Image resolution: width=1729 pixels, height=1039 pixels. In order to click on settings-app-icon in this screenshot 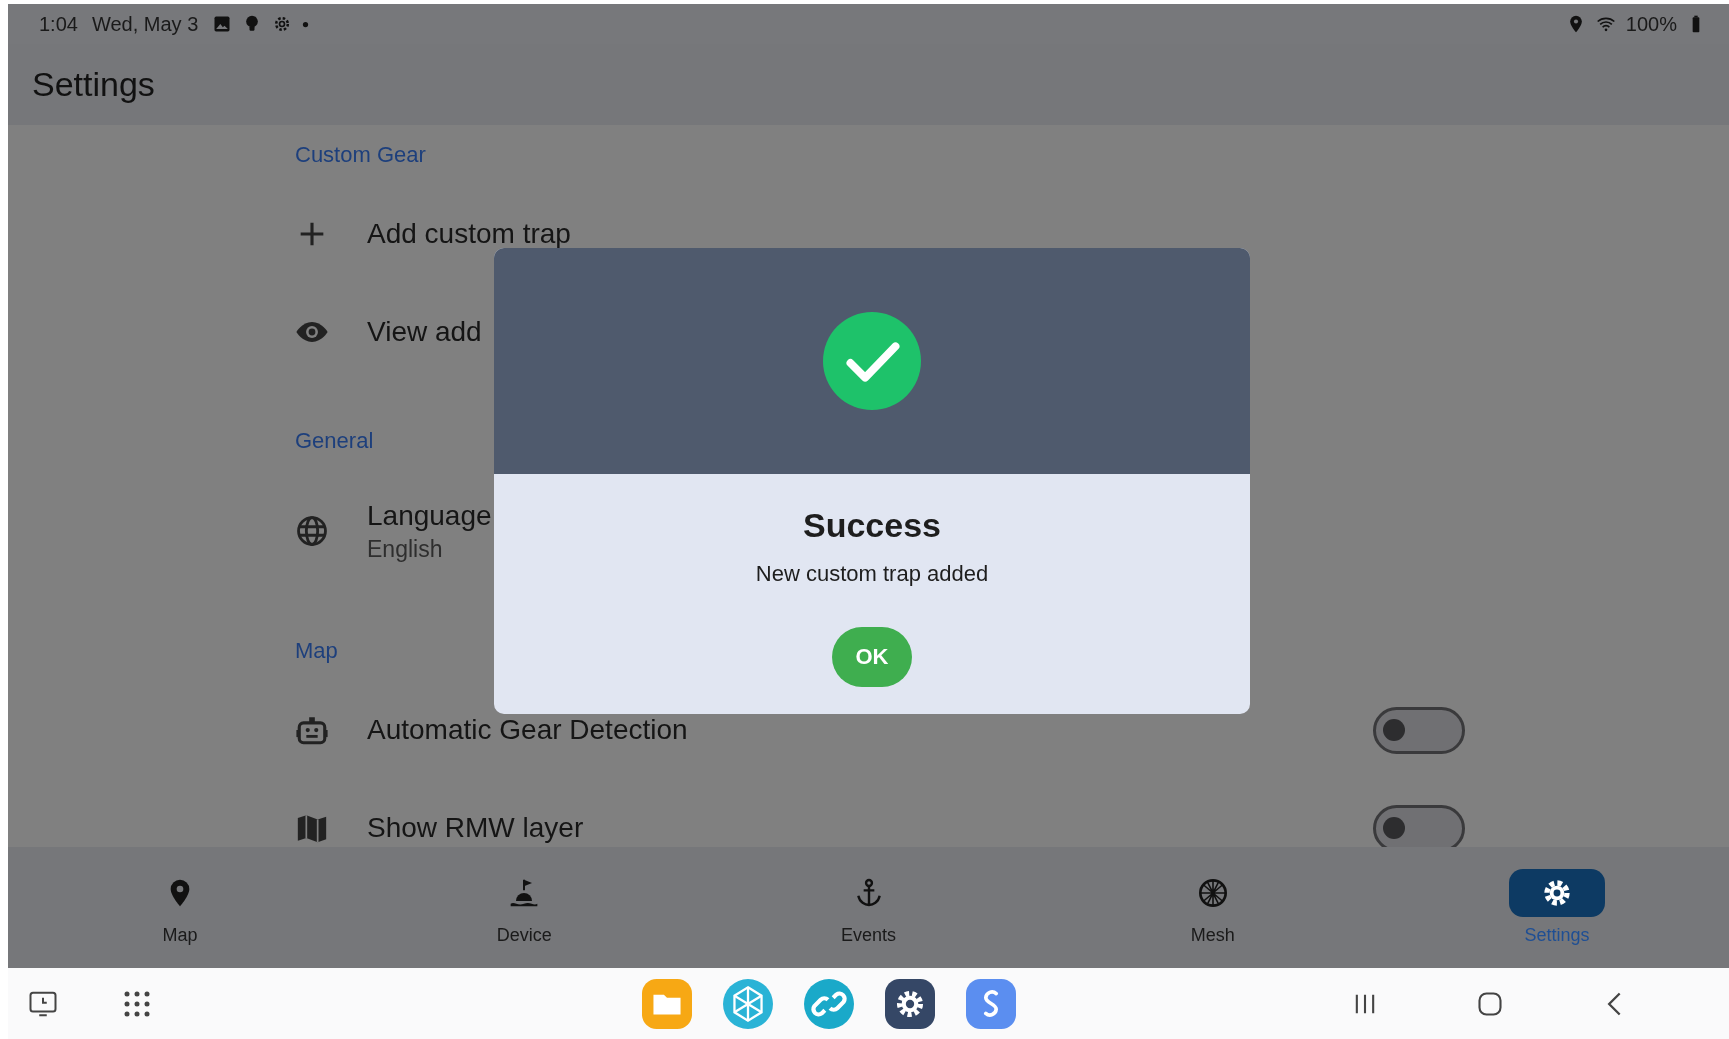, I will do `click(909, 1003)`.